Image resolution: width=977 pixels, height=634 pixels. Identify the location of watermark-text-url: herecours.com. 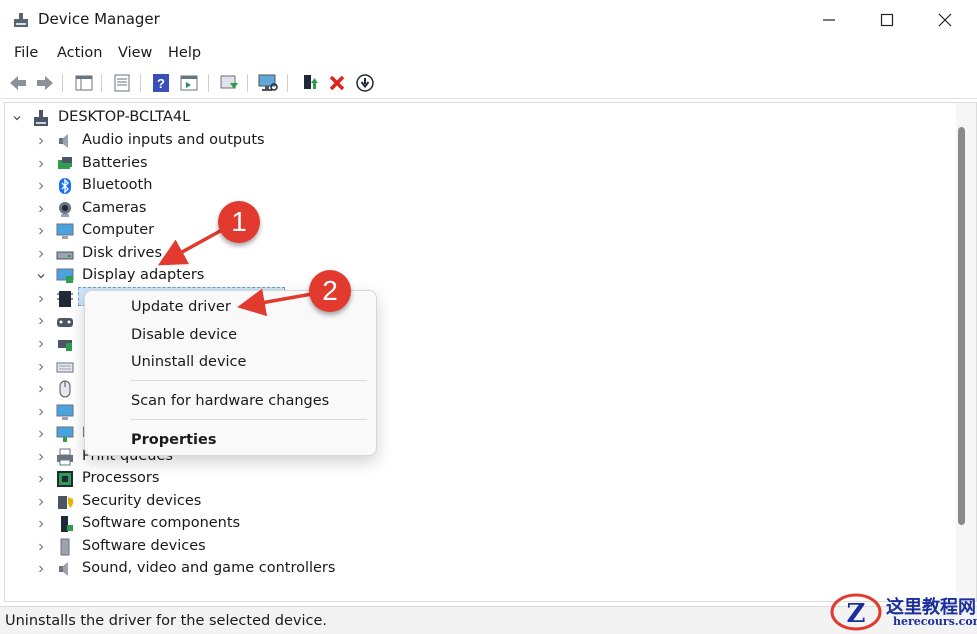
(935, 621).